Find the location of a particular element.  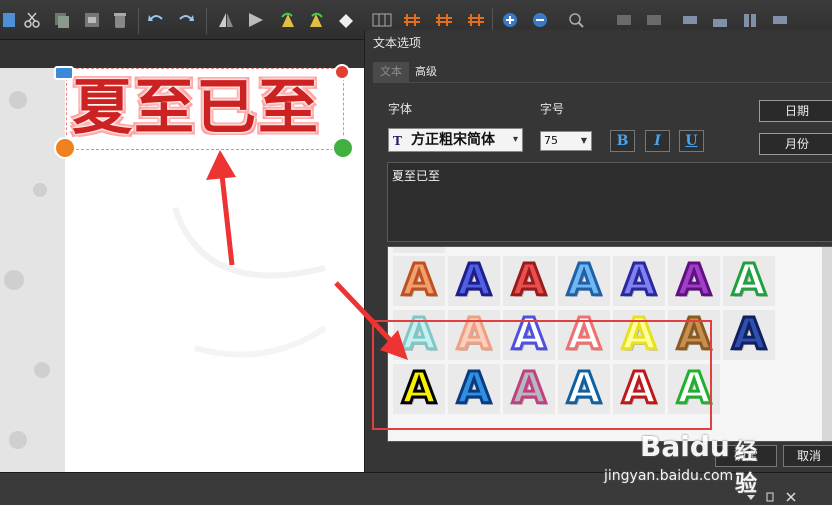

align-icon is located at coordinates (412, 20).